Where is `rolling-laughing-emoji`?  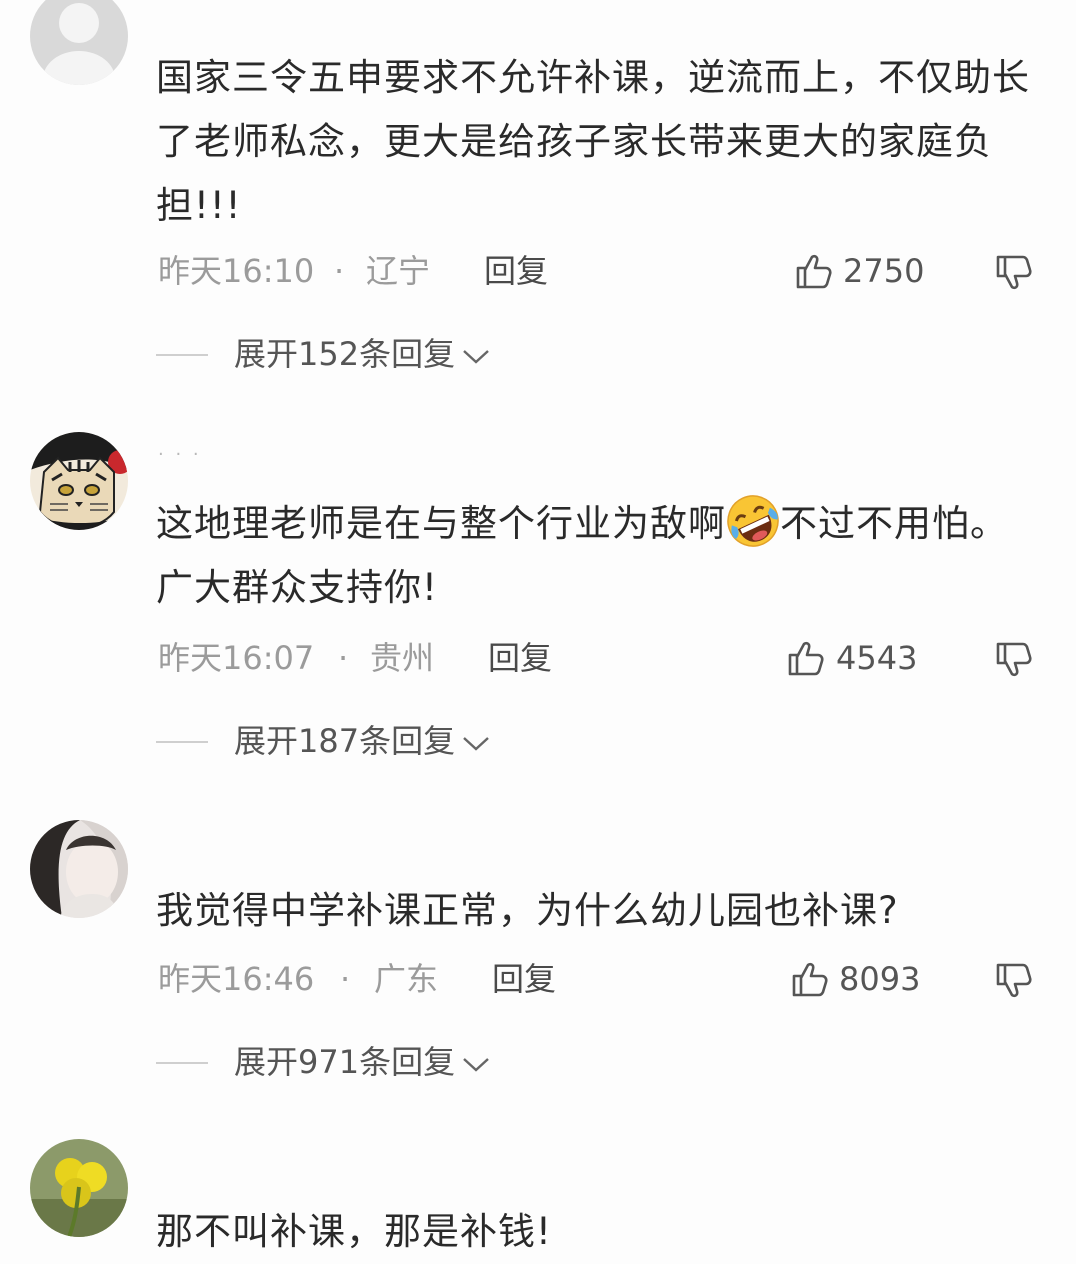 rolling-laughing-emoji is located at coordinates (753, 521).